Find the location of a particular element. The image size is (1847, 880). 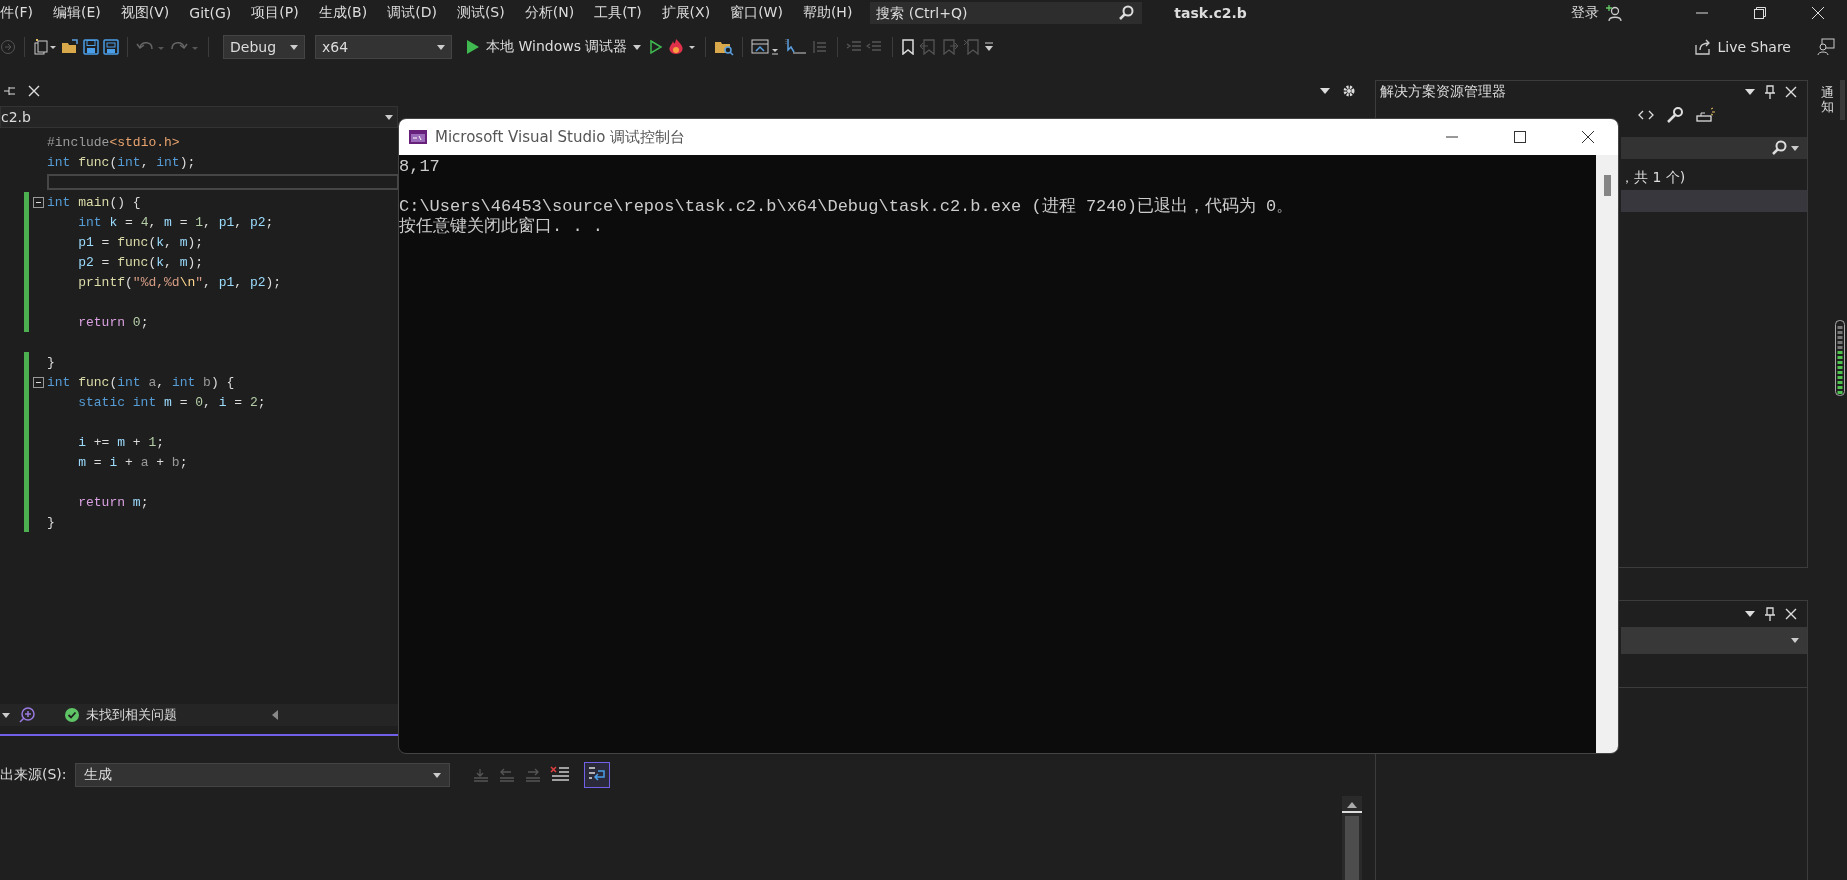

properties-icon is located at coordinates (1706, 115).